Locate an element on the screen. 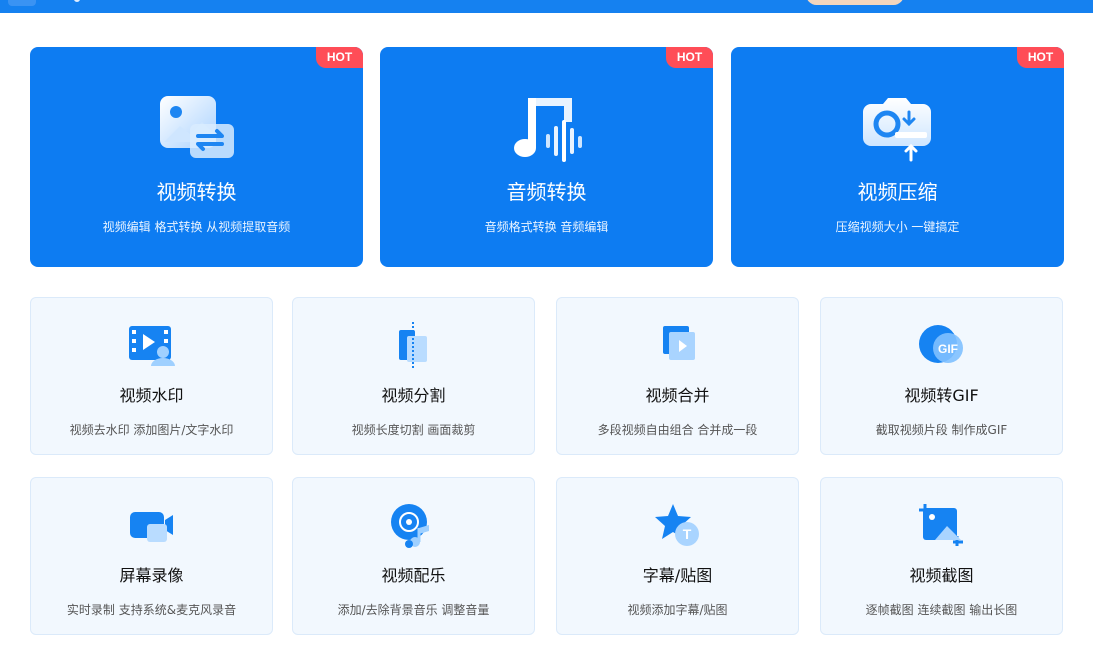 The width and height of the screenshot is (1093, 653). video-convert-icon is located at coordinates (197, 127).